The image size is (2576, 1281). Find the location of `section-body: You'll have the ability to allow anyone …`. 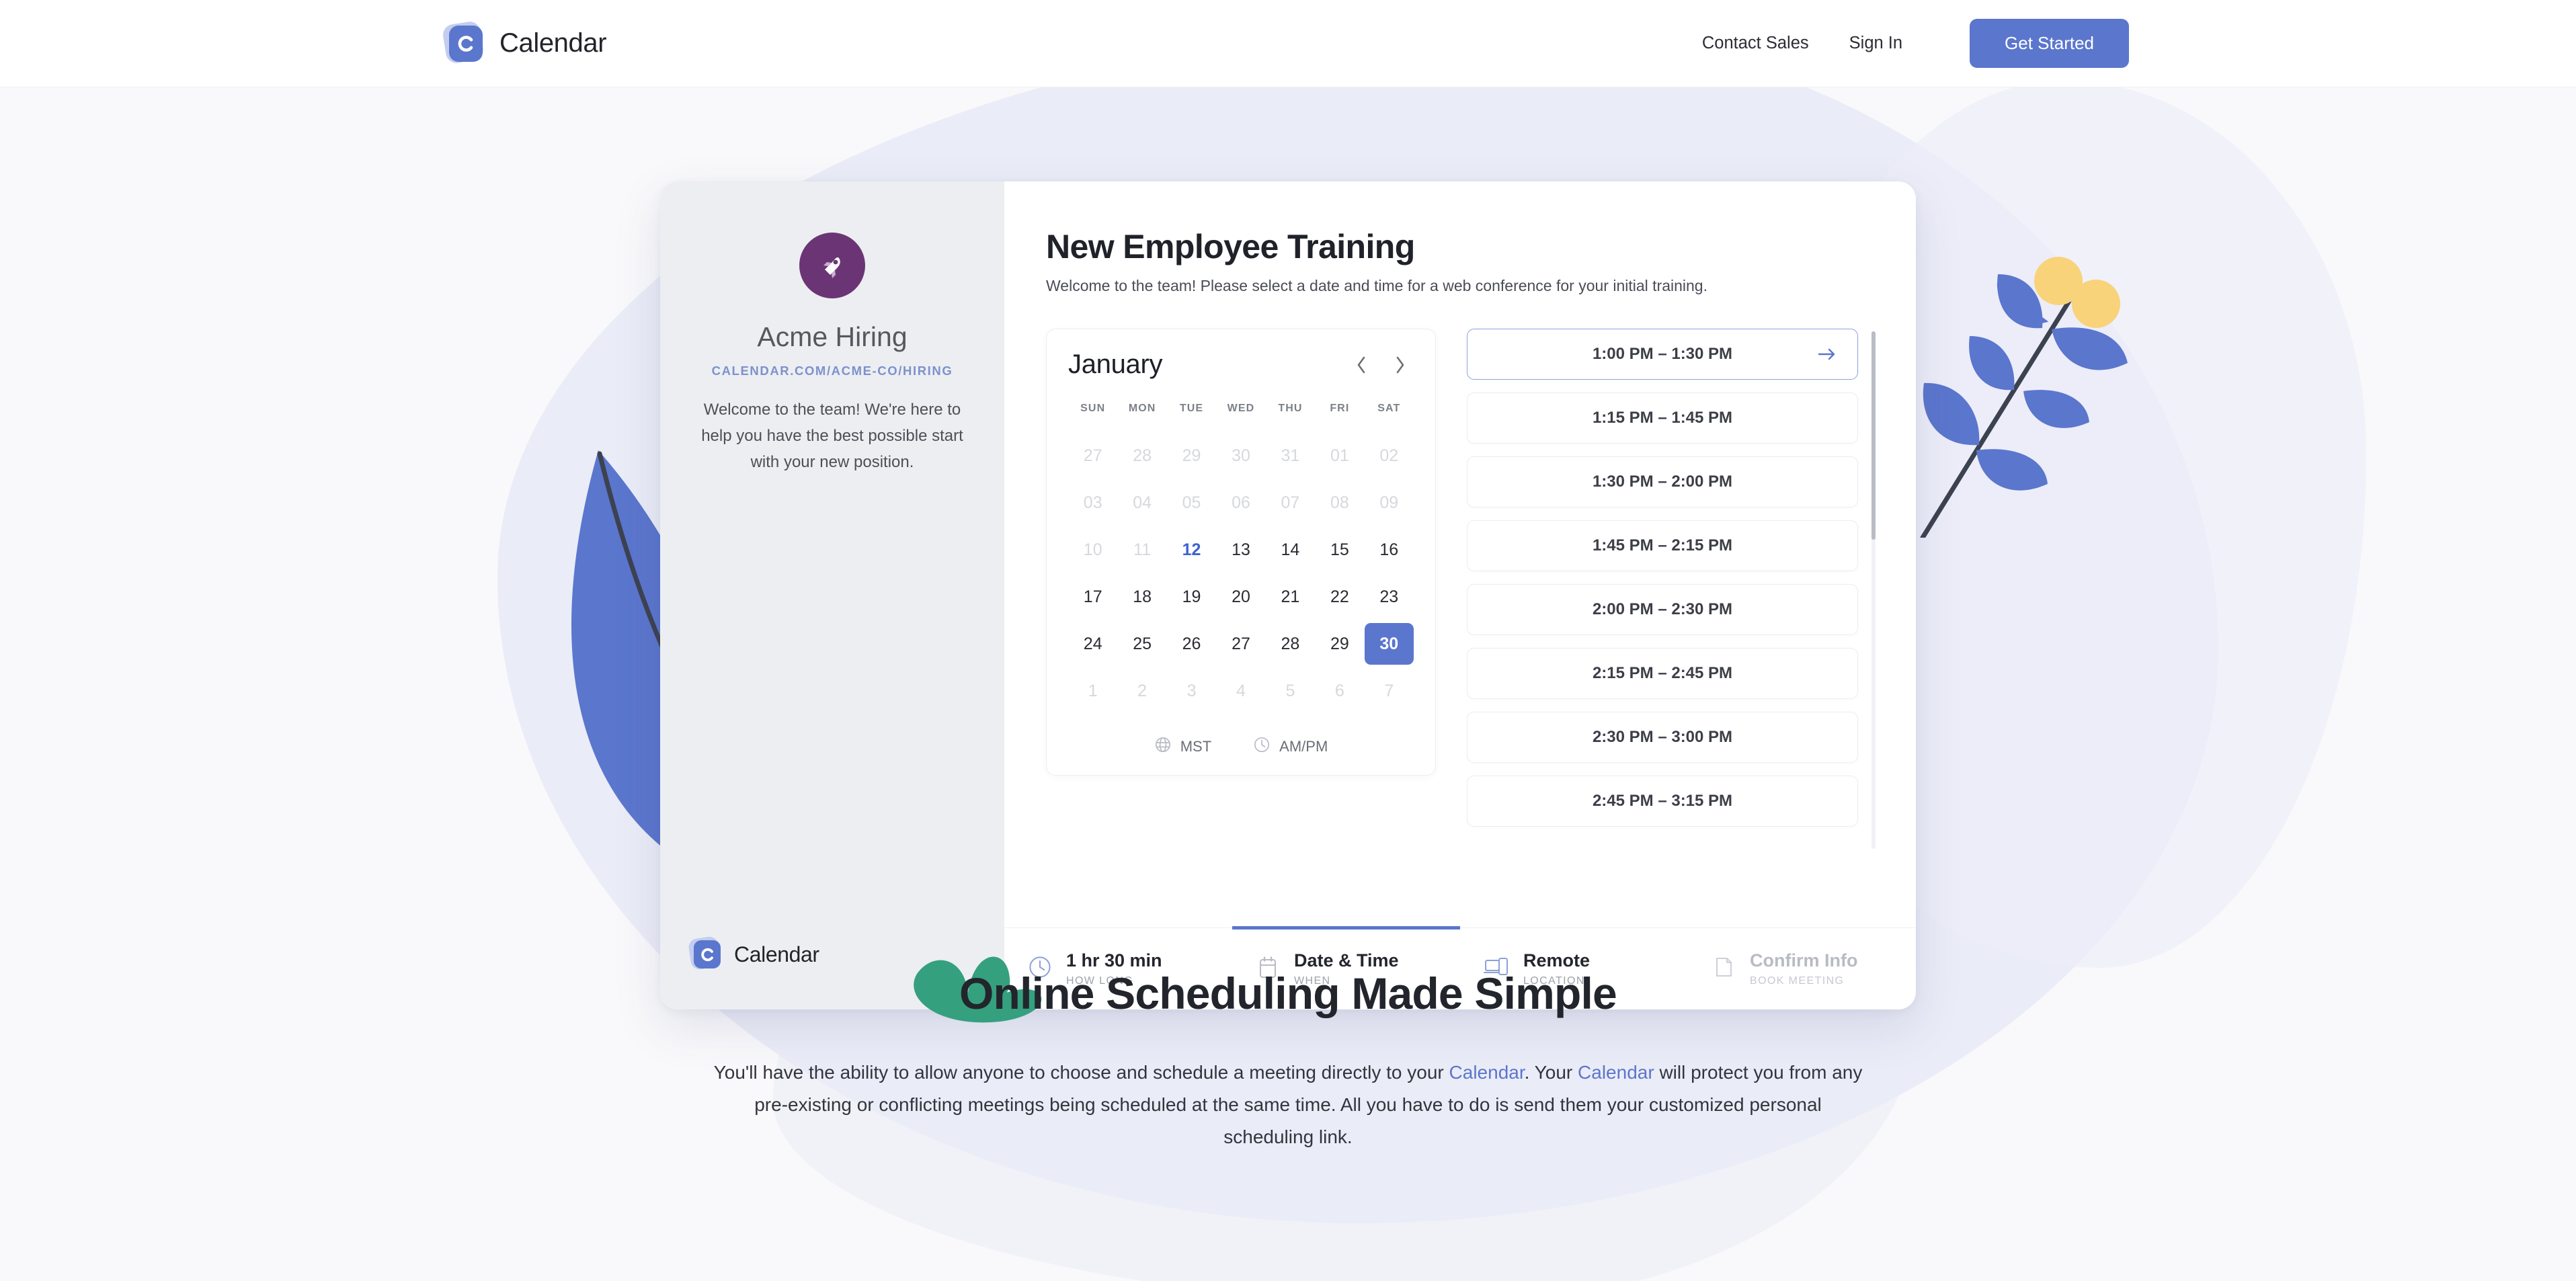

section-body: You'll have the ability to allow anyone … is located at coordinates (1288, 1105).